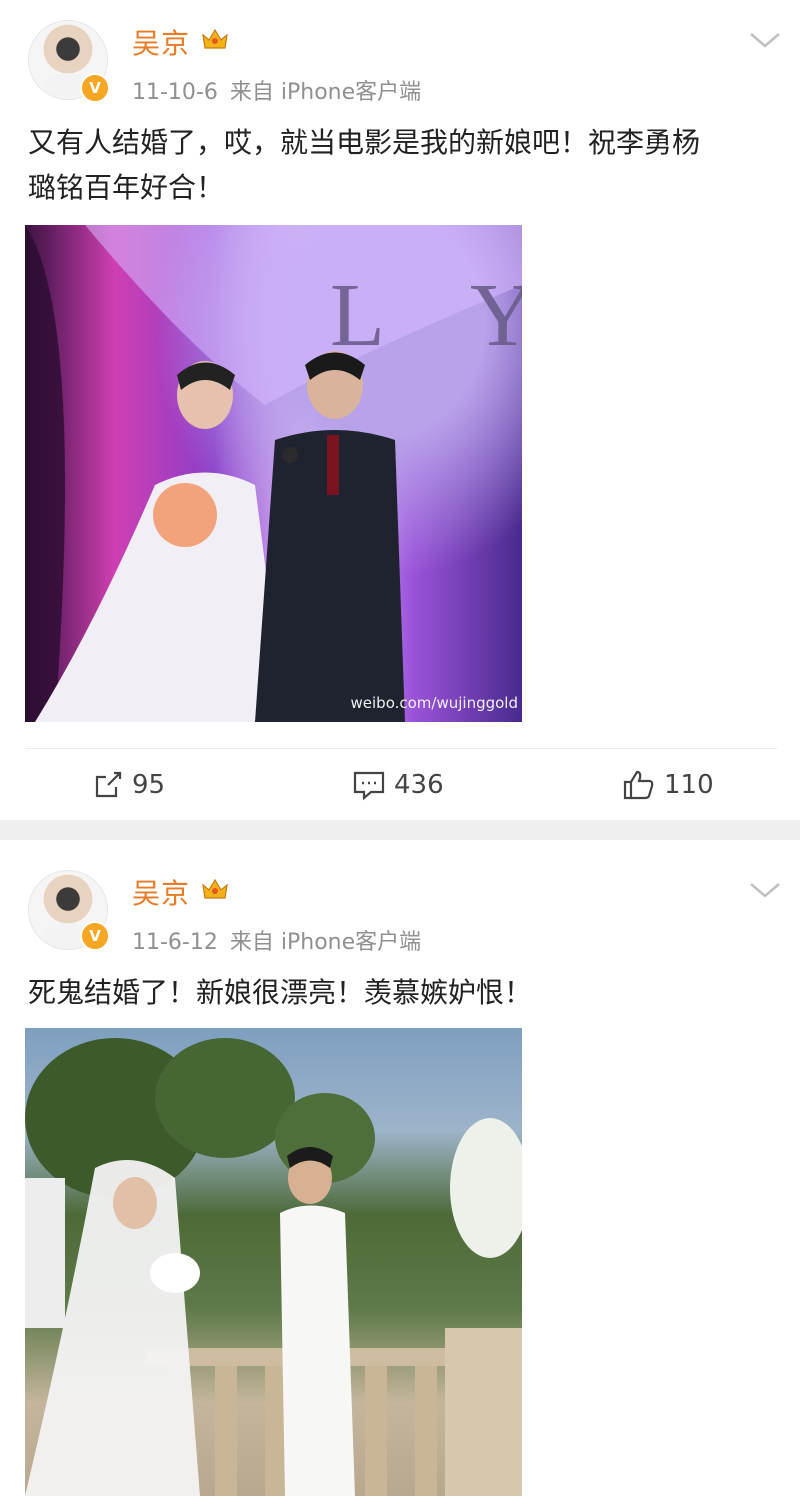  I want to click on post-meta: 11-6-12 来自 iPhone客户端, so click(276, 940).